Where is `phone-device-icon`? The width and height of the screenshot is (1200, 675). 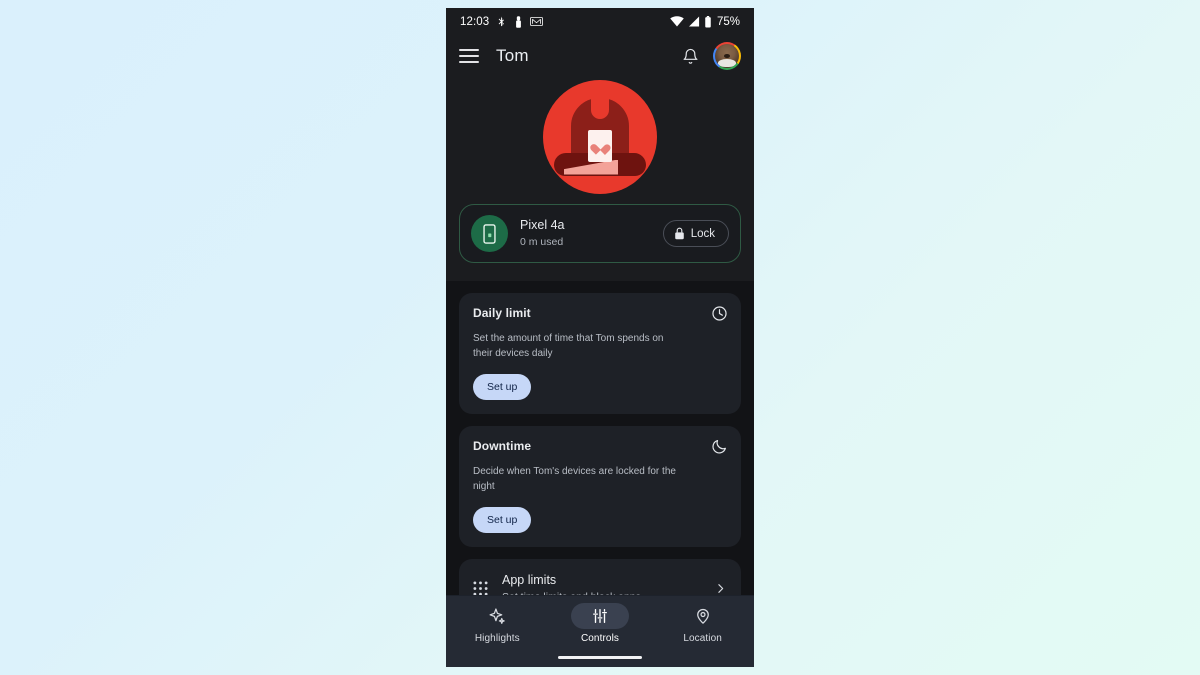
phone-device-icon is located at coordinates (489, 233).